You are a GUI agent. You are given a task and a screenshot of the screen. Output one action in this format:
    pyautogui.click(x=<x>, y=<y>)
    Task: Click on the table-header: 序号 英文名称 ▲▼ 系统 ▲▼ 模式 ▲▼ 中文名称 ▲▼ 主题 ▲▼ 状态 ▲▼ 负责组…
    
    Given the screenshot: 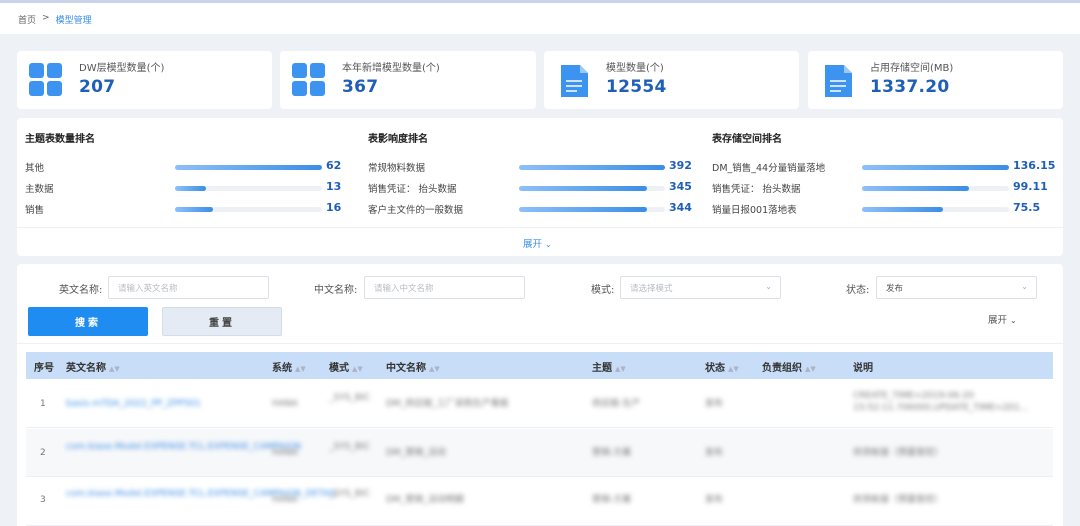 What is the action you would take?
    pyautogui.click(x=539, y=365)
    